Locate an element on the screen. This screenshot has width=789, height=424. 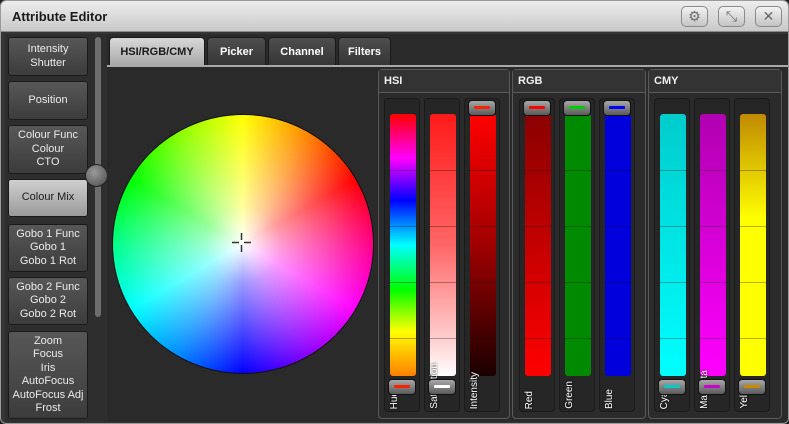
close-icon: ✕ is located at coordinates (768, 16).